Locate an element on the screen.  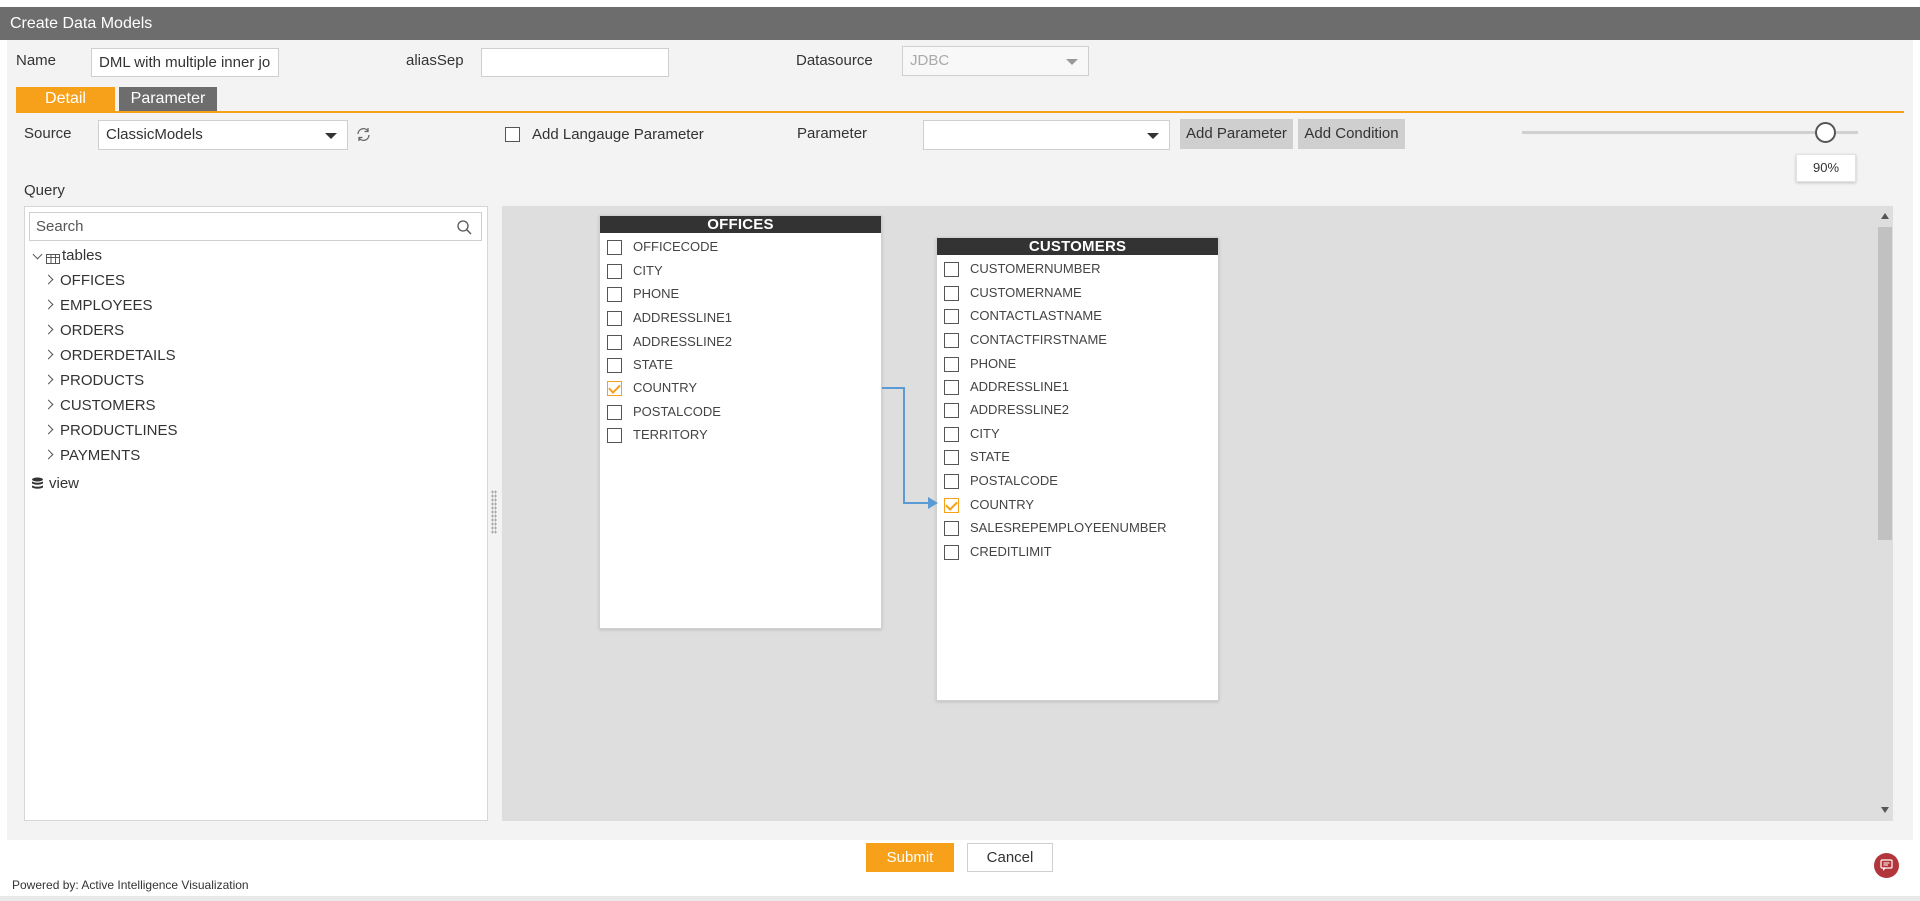
tree-node-tables: tables is located at coordinates (82, 255).